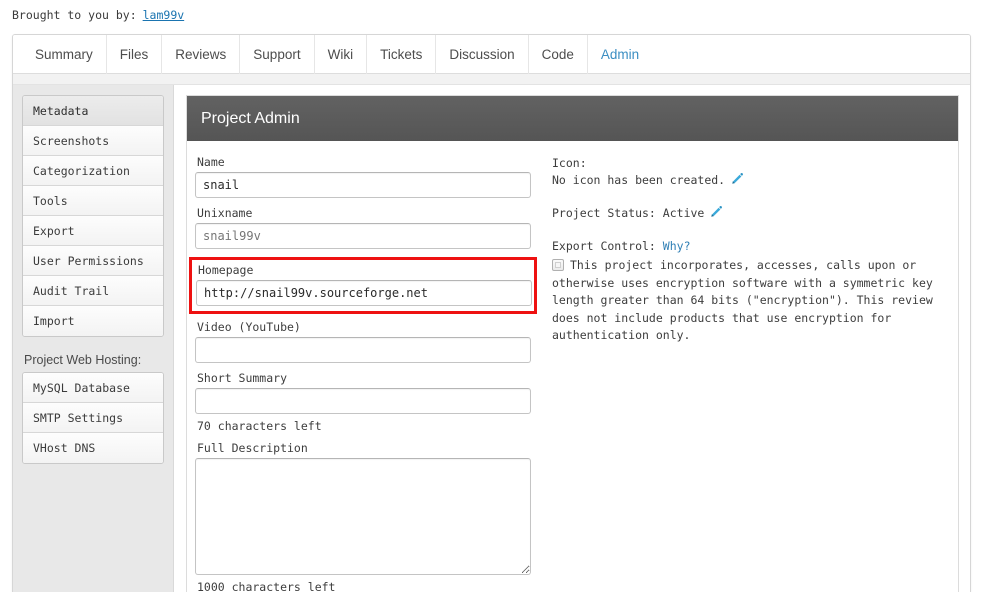  I want to click on sidebar-item-audit-trail: Audit Trail, so click(93, 291).